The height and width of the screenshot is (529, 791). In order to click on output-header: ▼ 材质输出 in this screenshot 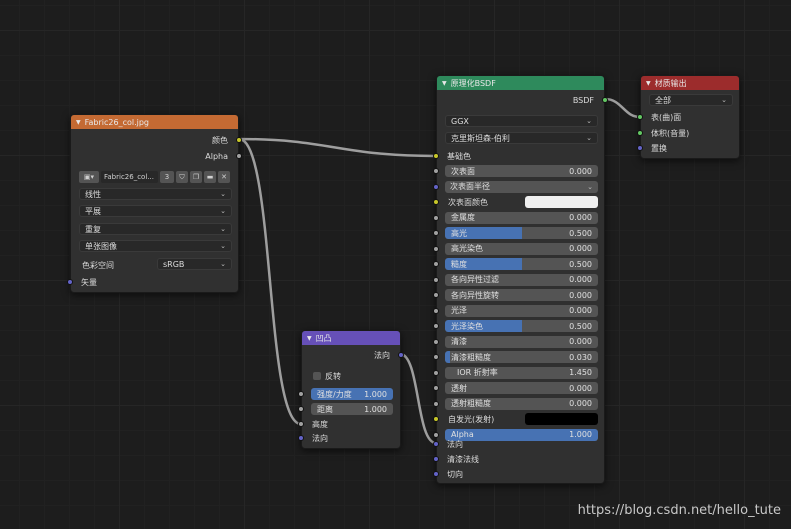, I will do `click(690, 83)`.